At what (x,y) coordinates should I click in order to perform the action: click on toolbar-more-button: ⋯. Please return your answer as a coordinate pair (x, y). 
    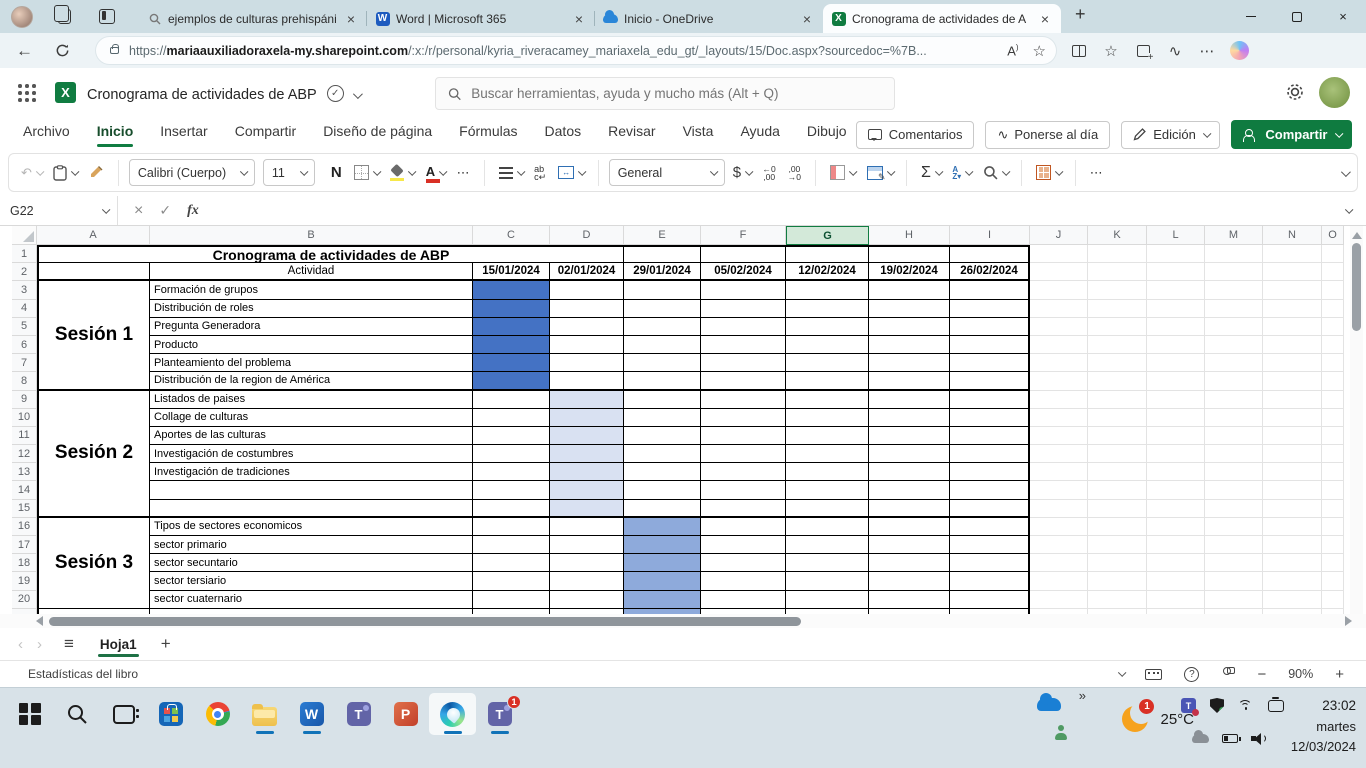
    Looking at the image, I should click on (1096, 173).